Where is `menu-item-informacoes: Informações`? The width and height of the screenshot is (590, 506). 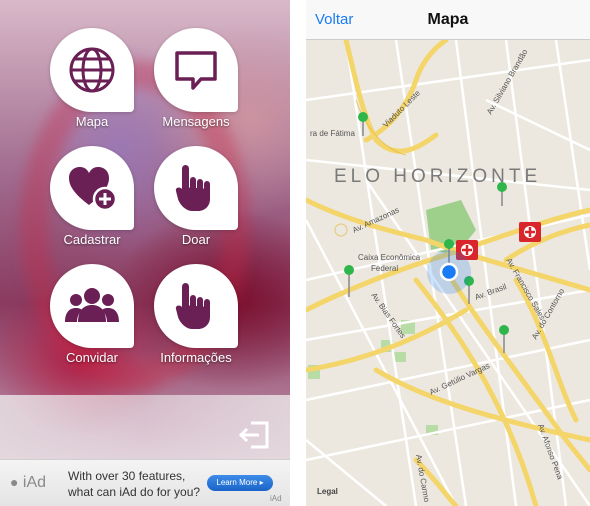 menu-item-informacoes: Informações is located at coordinates (196, 319).